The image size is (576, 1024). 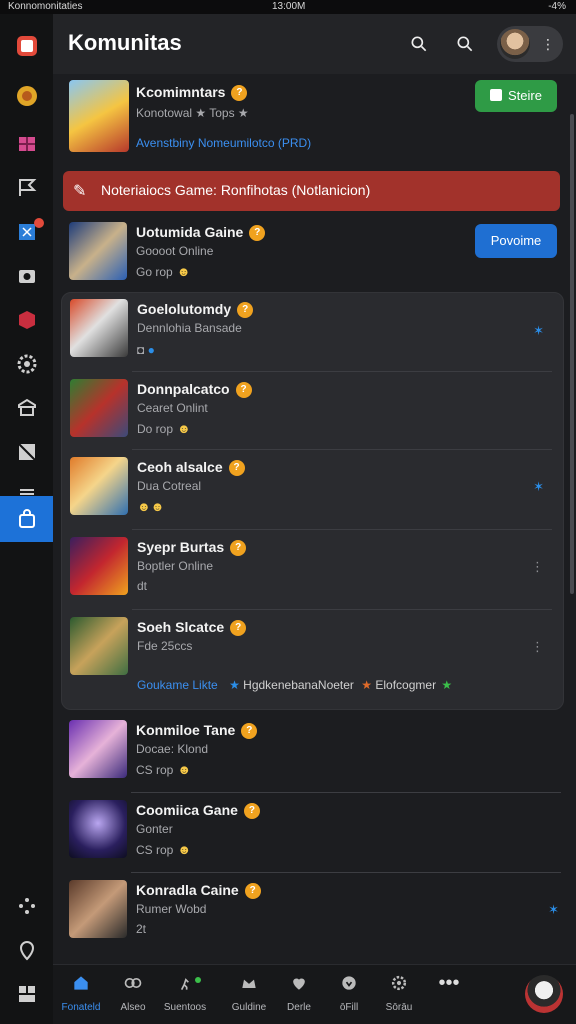 I want to click on game-meta: ☻☻, so click(x=151, y=506).